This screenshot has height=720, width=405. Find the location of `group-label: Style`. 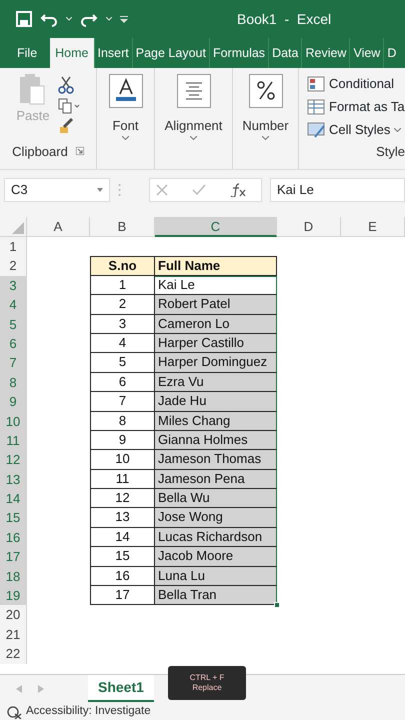

group-label: Style is located at coordinates (390, 151).